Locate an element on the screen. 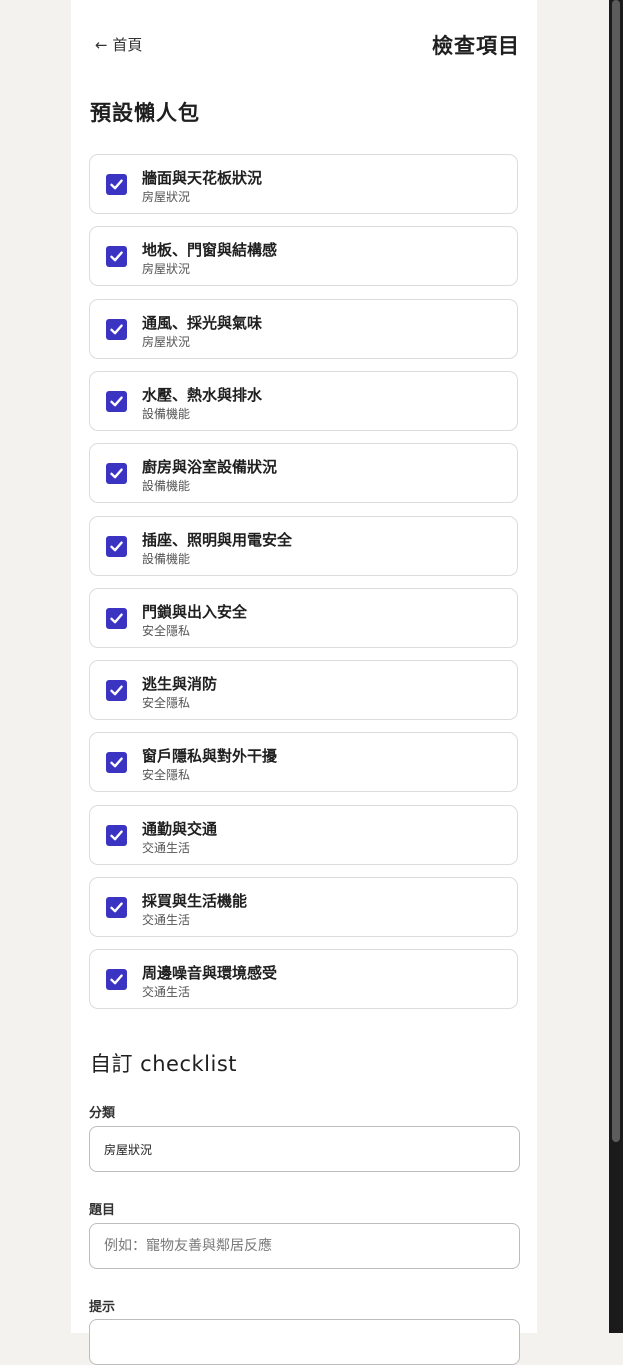  category-select: 房屋狀況 is located at coordinates (304, 1149).